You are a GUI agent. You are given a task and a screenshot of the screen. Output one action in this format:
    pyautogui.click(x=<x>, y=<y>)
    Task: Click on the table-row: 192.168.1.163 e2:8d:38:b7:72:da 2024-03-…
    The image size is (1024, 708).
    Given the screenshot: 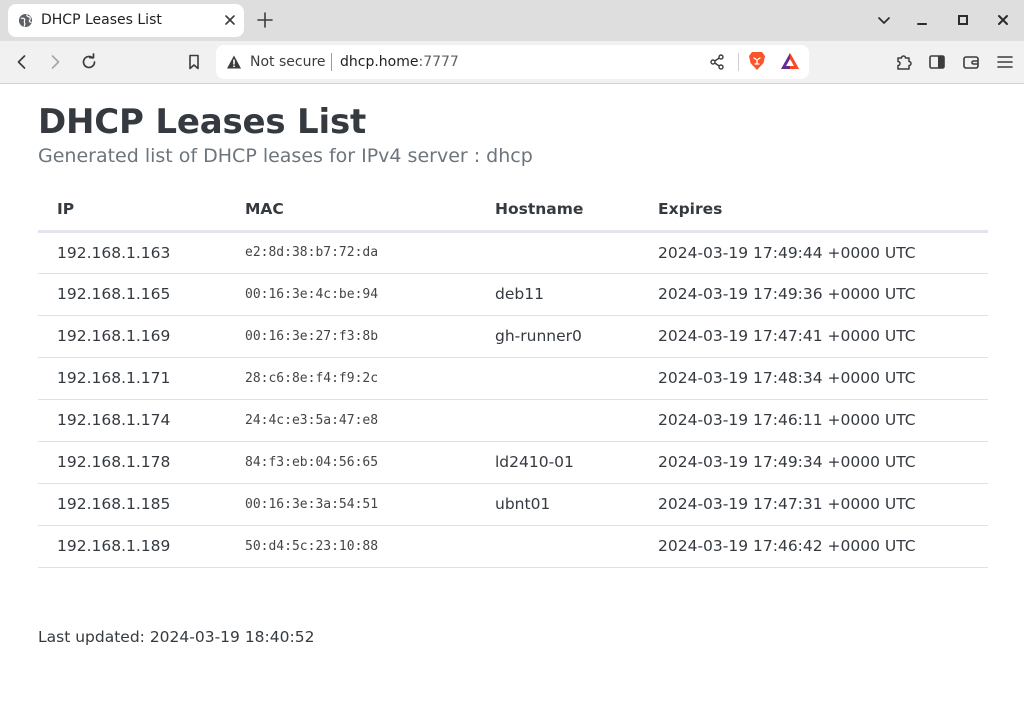 What is the action you would take?
    pyautogui.click(x=513, y=252)
    